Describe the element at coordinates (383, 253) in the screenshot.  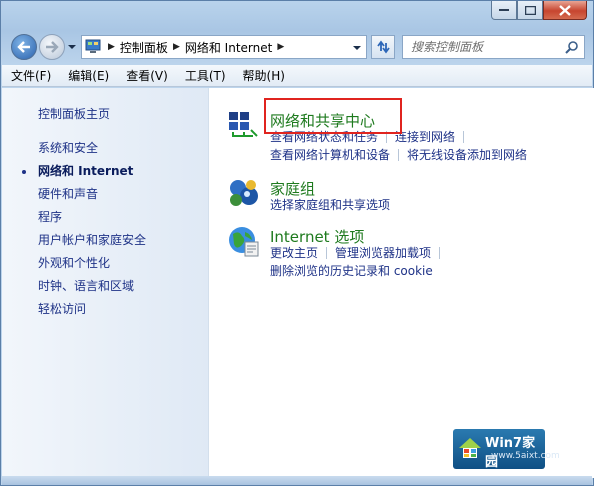
I see `link-manage-addons: 管理浏览器加载项` at that location.